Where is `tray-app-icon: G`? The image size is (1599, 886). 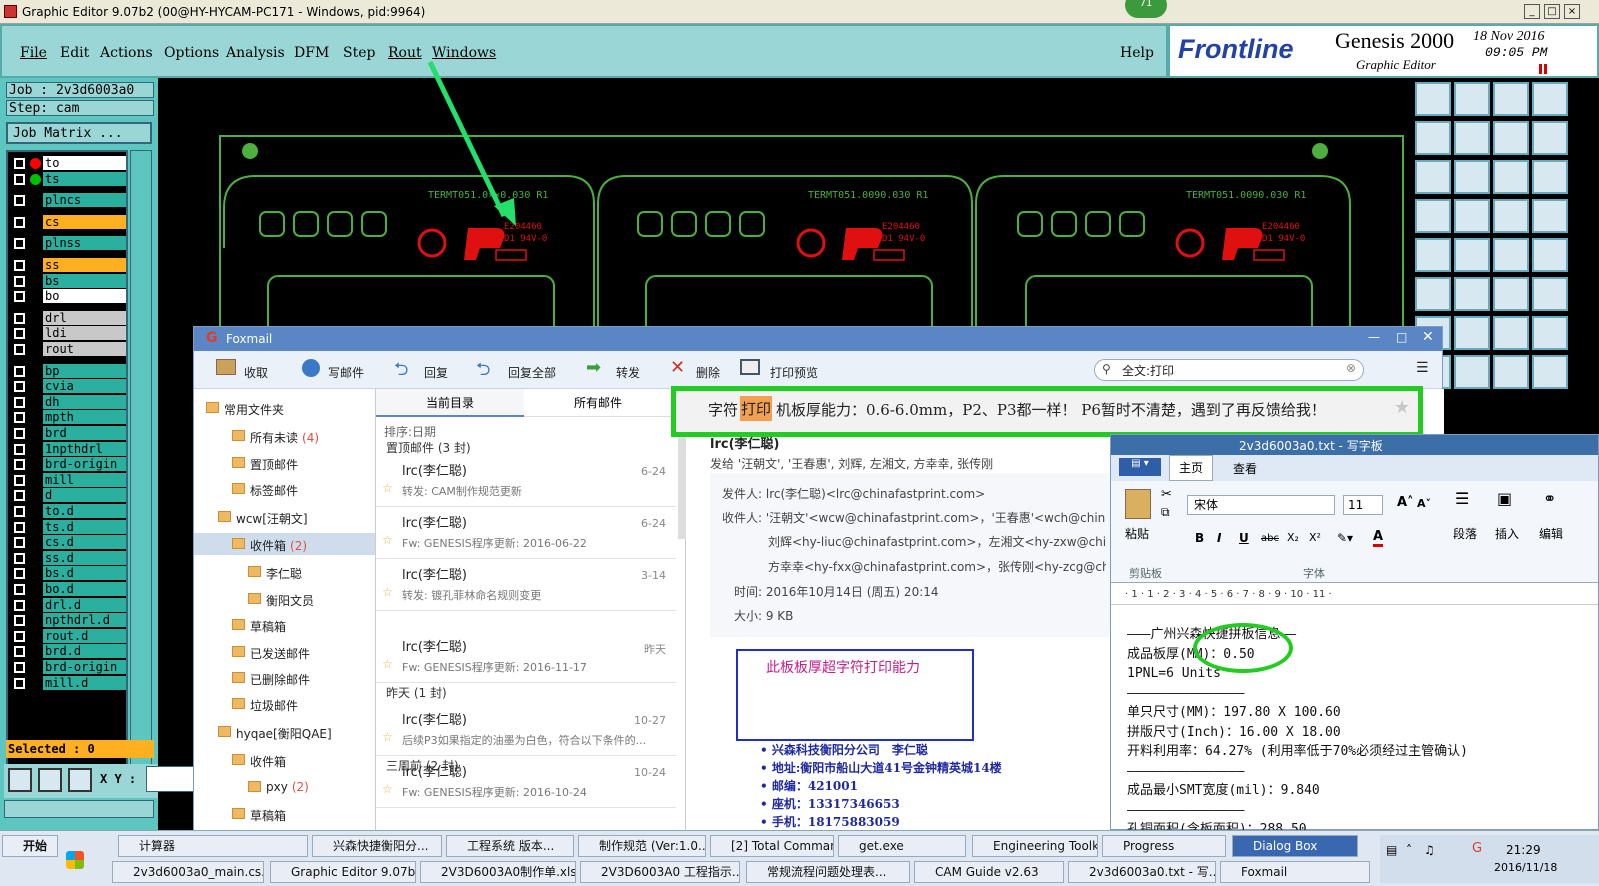 tray-app-icon: G is located at coordinates (1477, 848).